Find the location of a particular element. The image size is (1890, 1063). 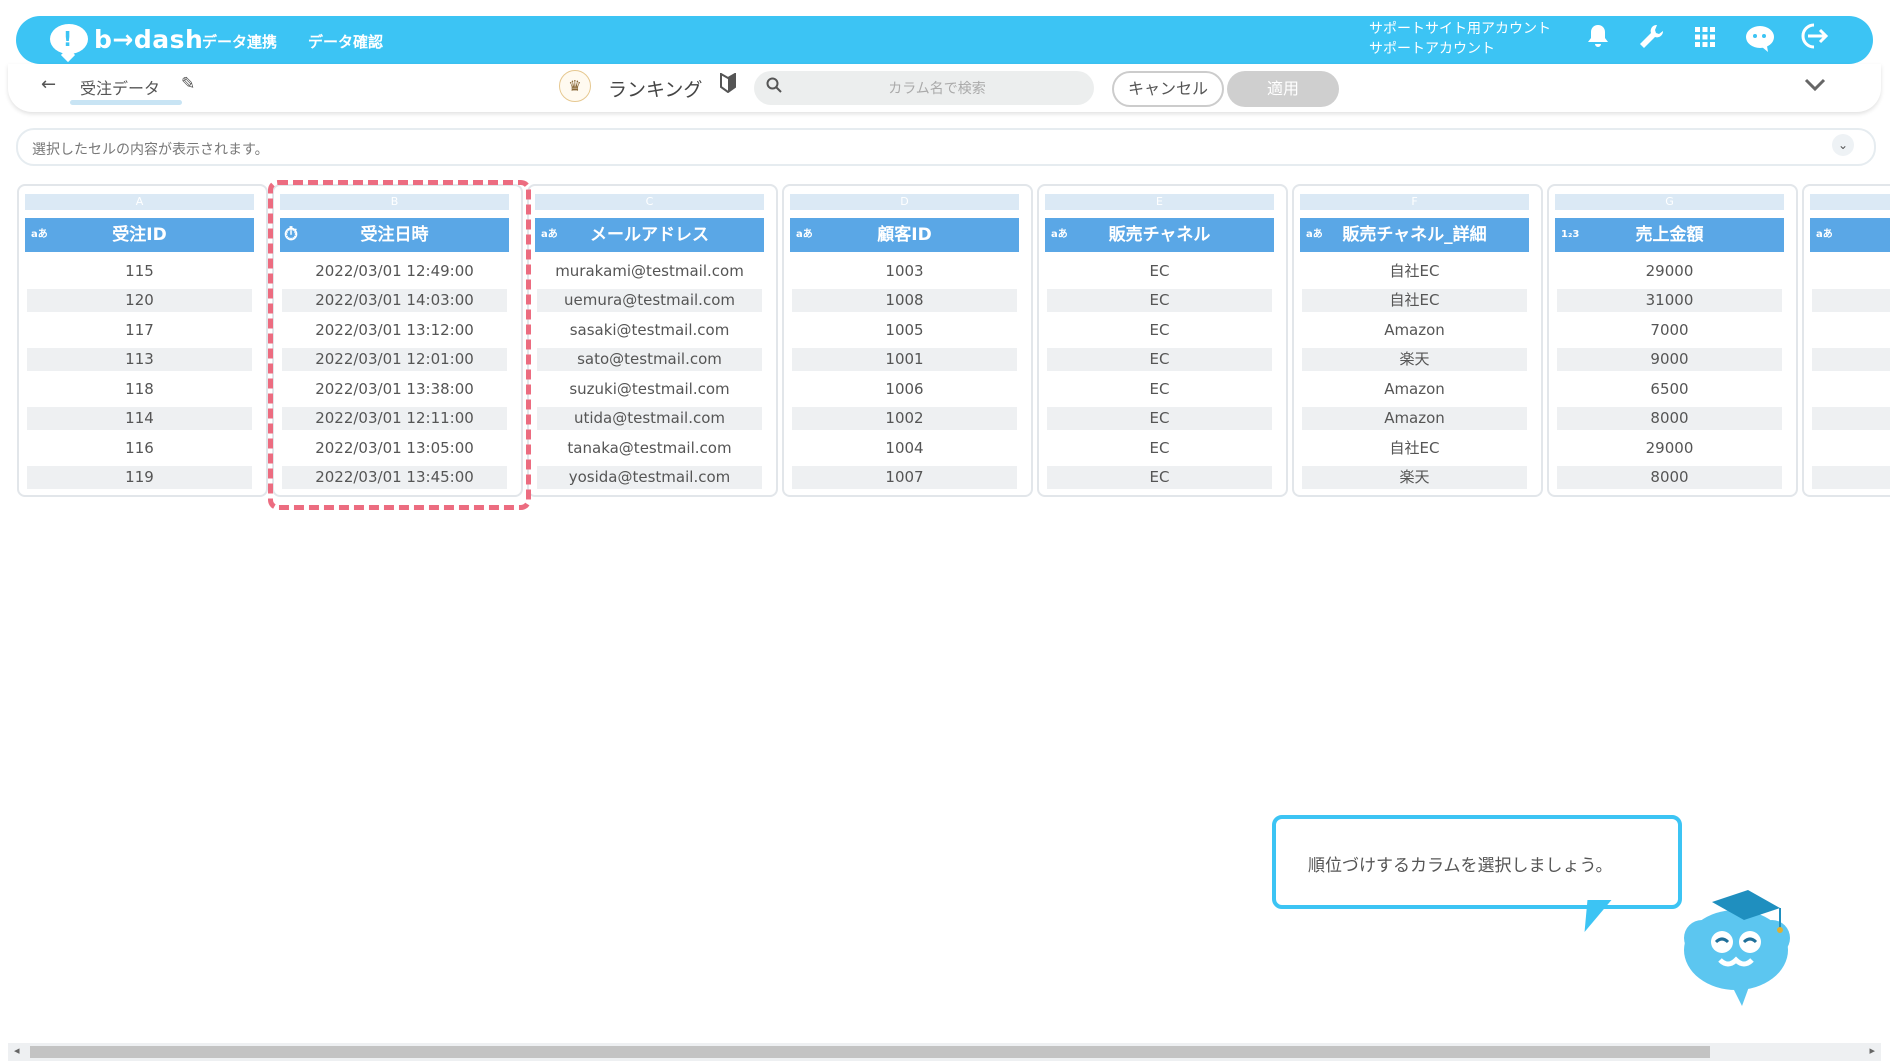

table-cell: 1007 is located at coordinates (904, 477).